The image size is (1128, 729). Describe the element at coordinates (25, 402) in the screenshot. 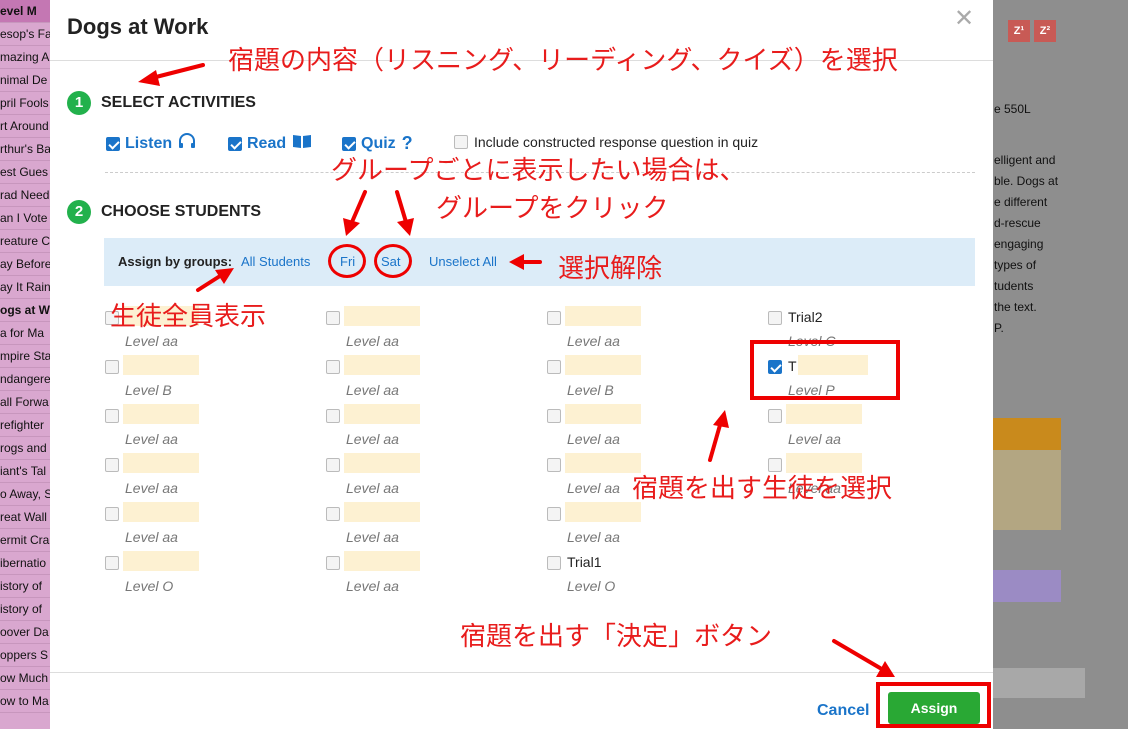

I see `book-list-item: all Forwa` at that location.